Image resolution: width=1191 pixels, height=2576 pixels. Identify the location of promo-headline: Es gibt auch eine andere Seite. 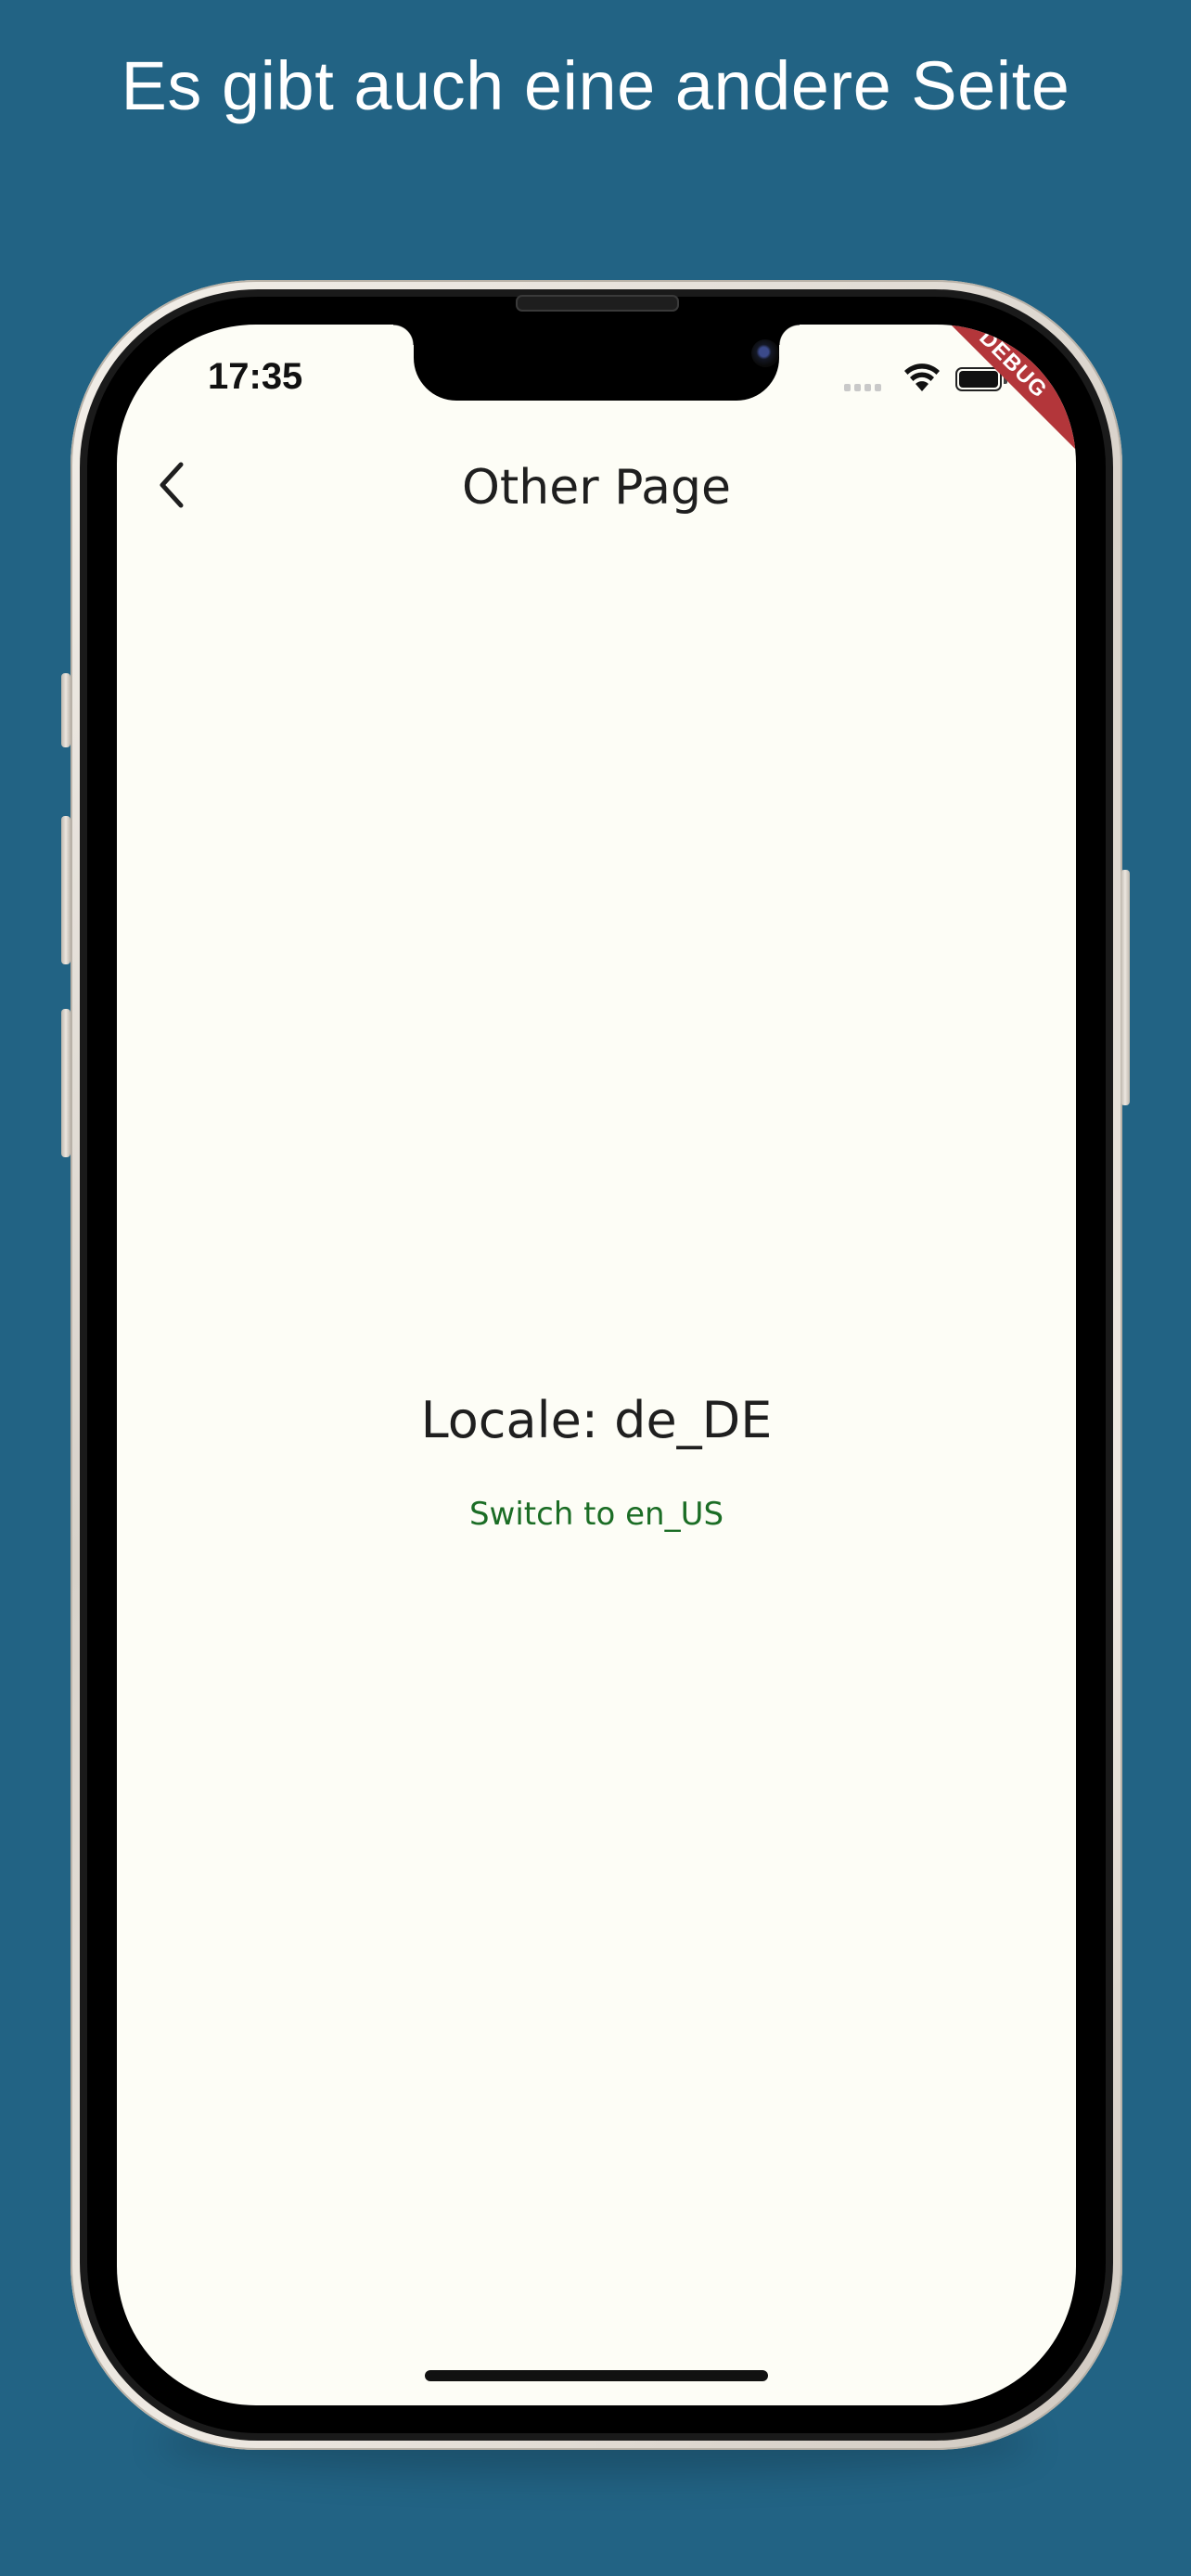
(595, 85).